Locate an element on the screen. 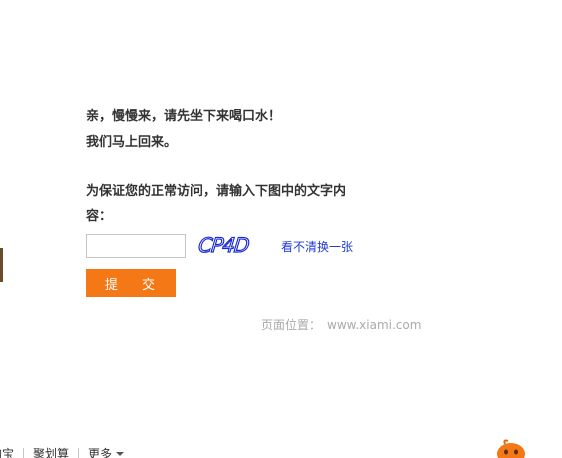  submit-button: 提 交 is located at coordinates (131, 283).